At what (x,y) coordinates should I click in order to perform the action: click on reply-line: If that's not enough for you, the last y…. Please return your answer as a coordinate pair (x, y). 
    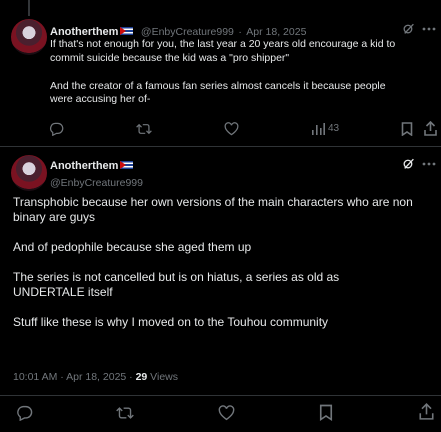
    Looking at the image, I should click on (223, 44).